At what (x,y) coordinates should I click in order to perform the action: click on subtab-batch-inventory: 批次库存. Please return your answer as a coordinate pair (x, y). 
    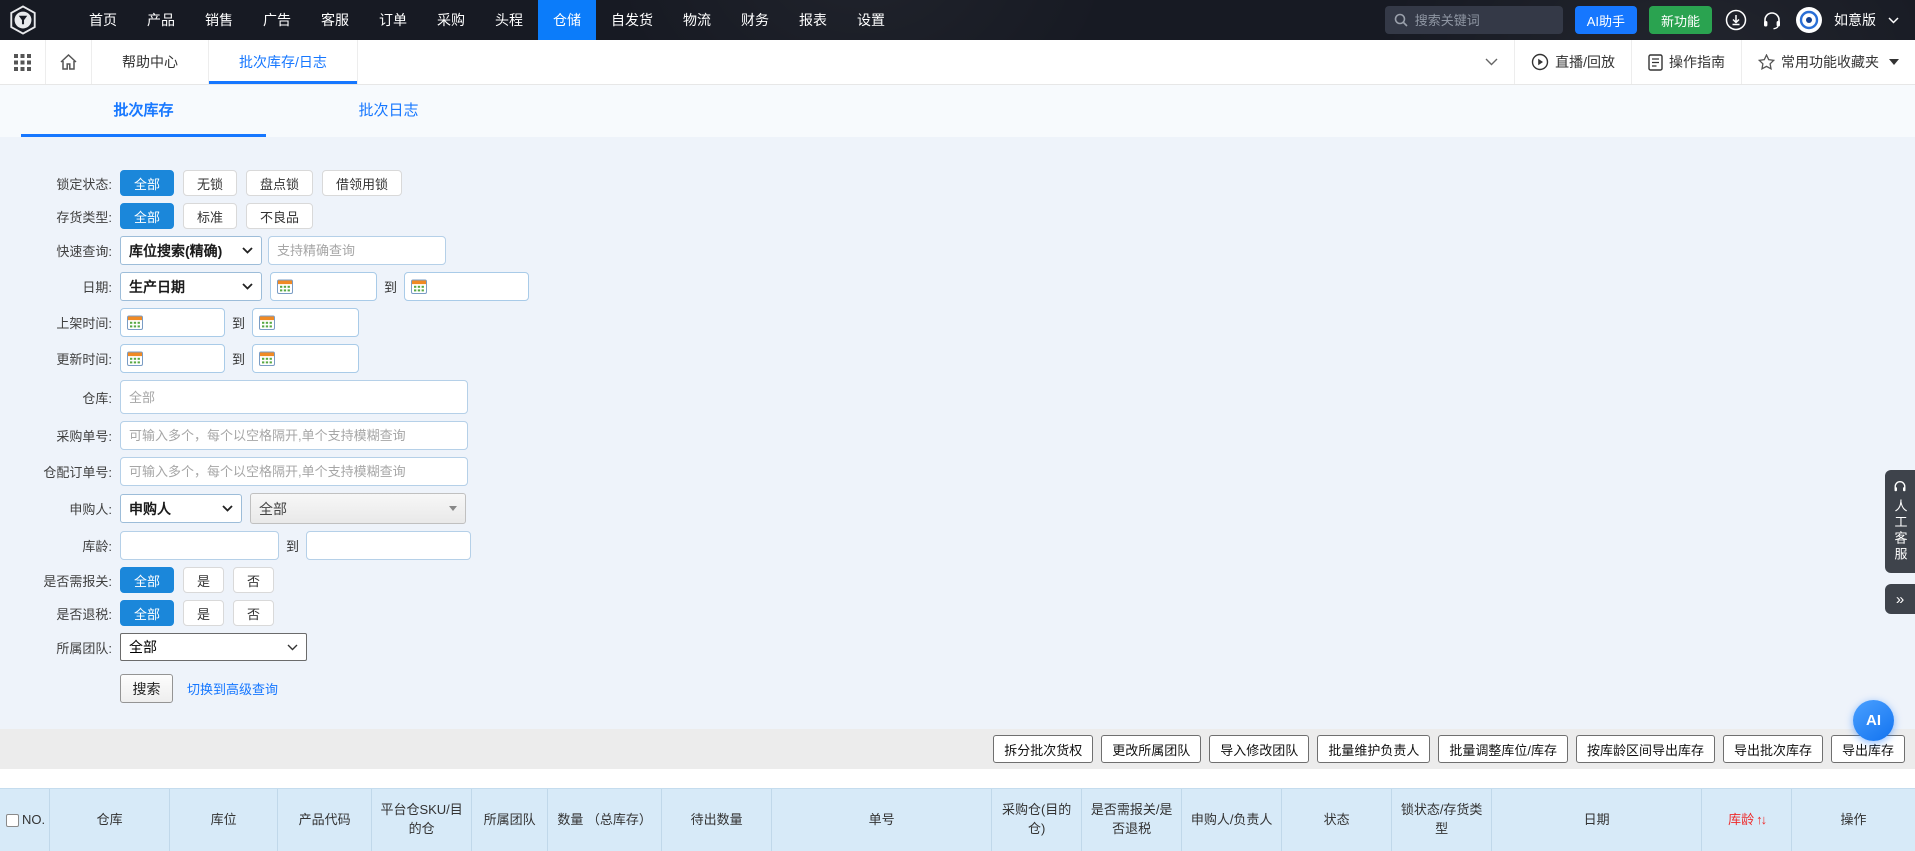
    Looking at the image, I should click on (143, 111).